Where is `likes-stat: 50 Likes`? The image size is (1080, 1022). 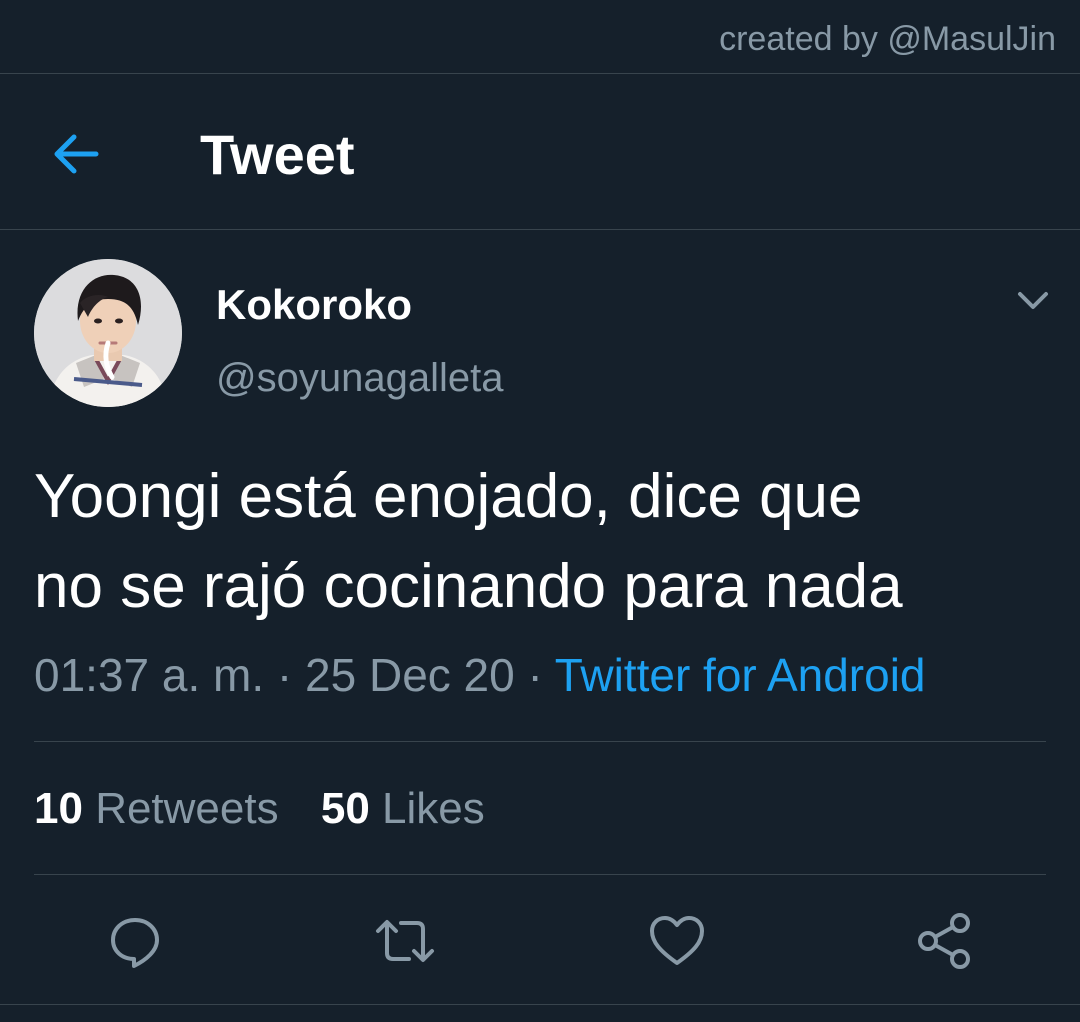
likes-stat: 50 Likes is located at coordinates (403, 809).